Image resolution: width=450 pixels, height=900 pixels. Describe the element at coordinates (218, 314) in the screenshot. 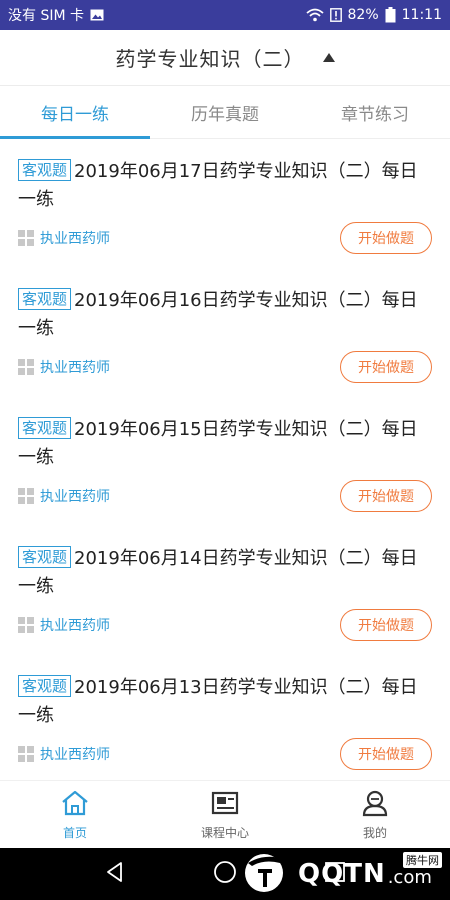

I see `item-title: 2019年06月16日药学专业知识（二）每日一练` at that location.